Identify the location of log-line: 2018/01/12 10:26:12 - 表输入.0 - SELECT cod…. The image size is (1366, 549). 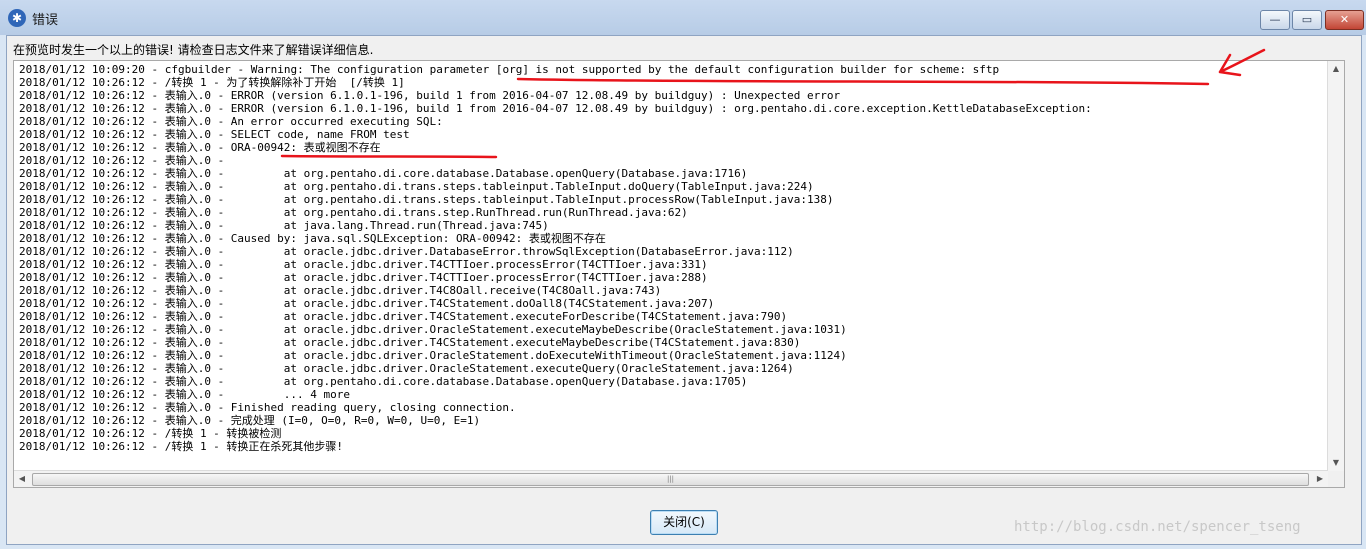
(214, 134).